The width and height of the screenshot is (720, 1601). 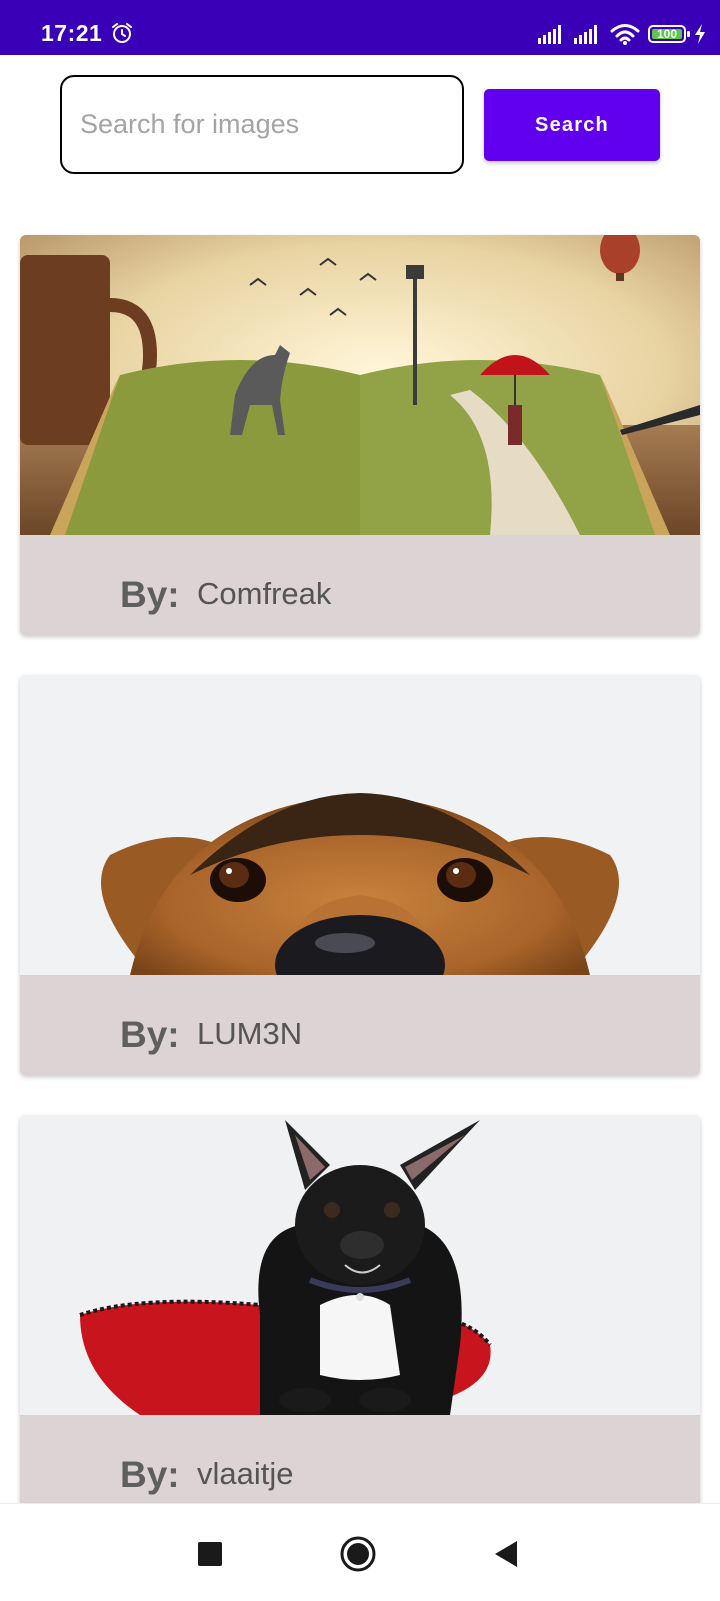 What do you see at coordinates (264, 593) in the screenshot?
I see `author-name: Comfreak` at bounding box center [264, 593].